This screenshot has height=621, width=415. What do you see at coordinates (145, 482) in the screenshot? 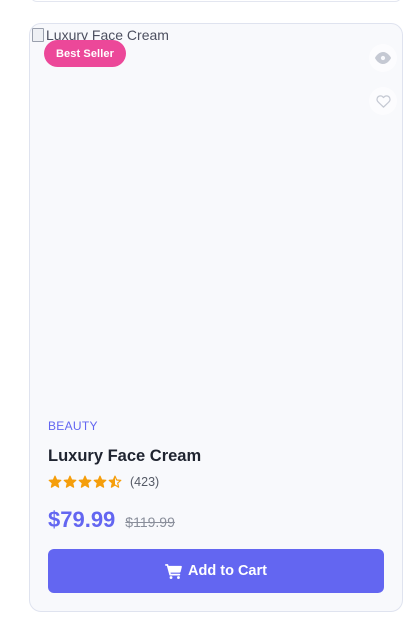
I see `review-count: (423)` at bounding box center [145, 482].